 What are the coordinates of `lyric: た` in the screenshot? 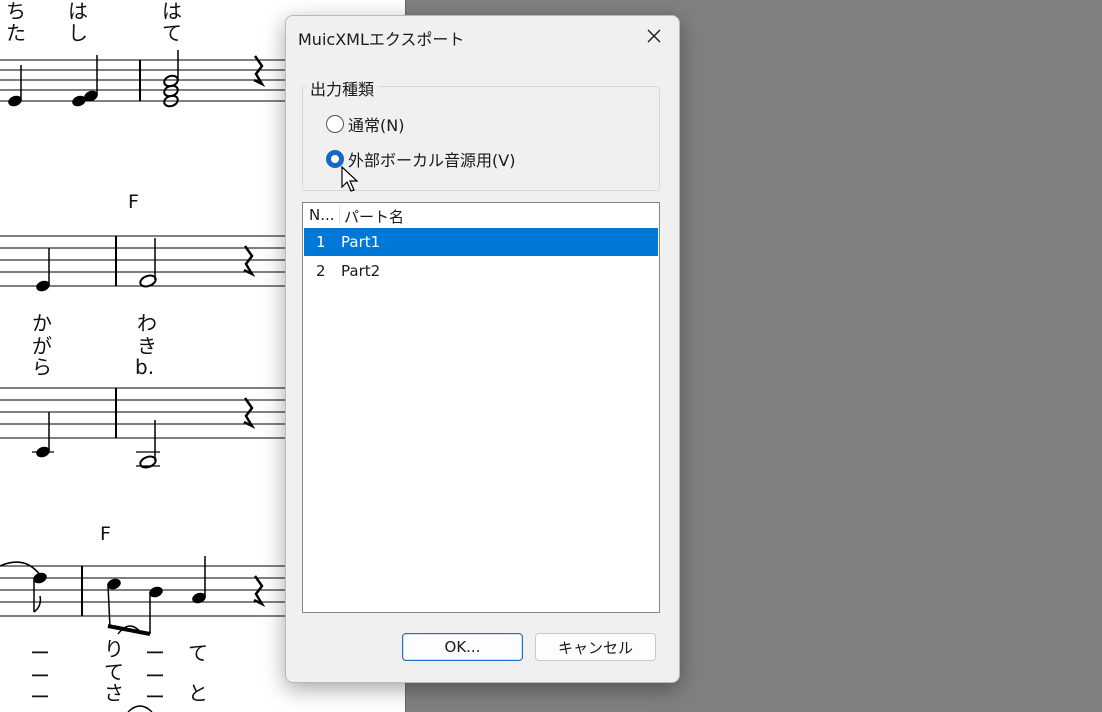 It's located at (16, 33).